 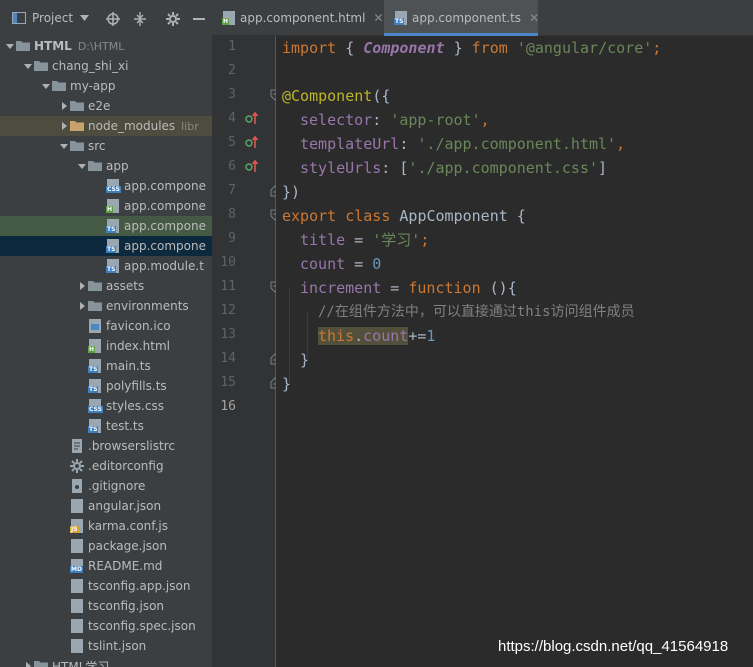 I want to click on tree-item-label: index.html, so click(x=138, y=346).